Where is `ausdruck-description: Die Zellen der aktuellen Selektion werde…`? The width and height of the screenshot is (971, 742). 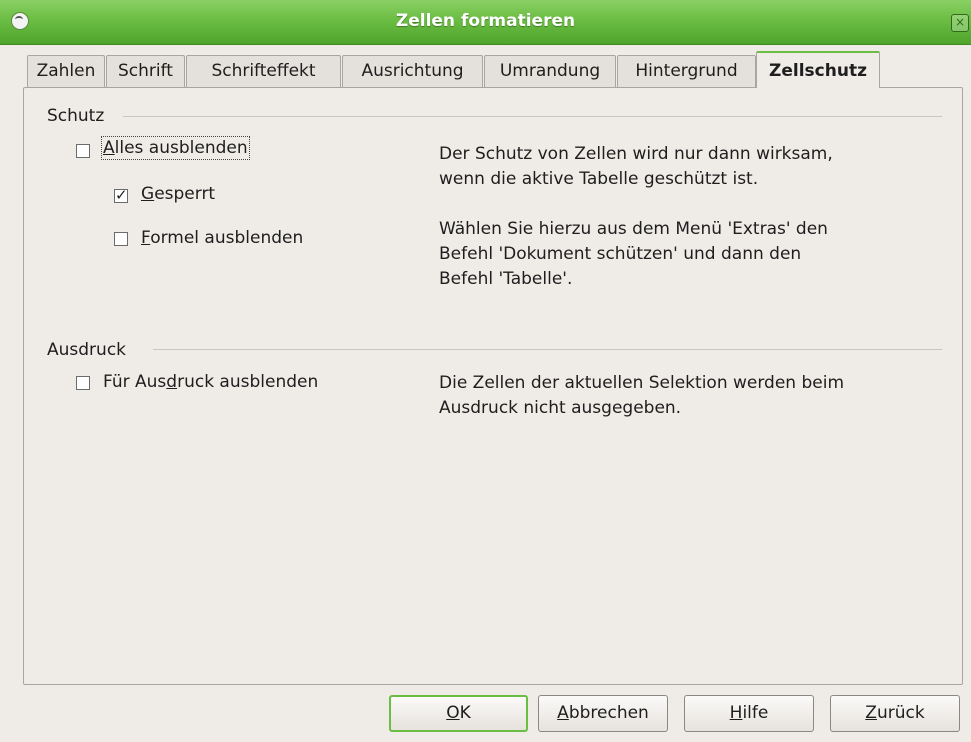
ausdruck-description: Die Zellen der aktuellen Selektion werde… is located at coordinates (642, 395).